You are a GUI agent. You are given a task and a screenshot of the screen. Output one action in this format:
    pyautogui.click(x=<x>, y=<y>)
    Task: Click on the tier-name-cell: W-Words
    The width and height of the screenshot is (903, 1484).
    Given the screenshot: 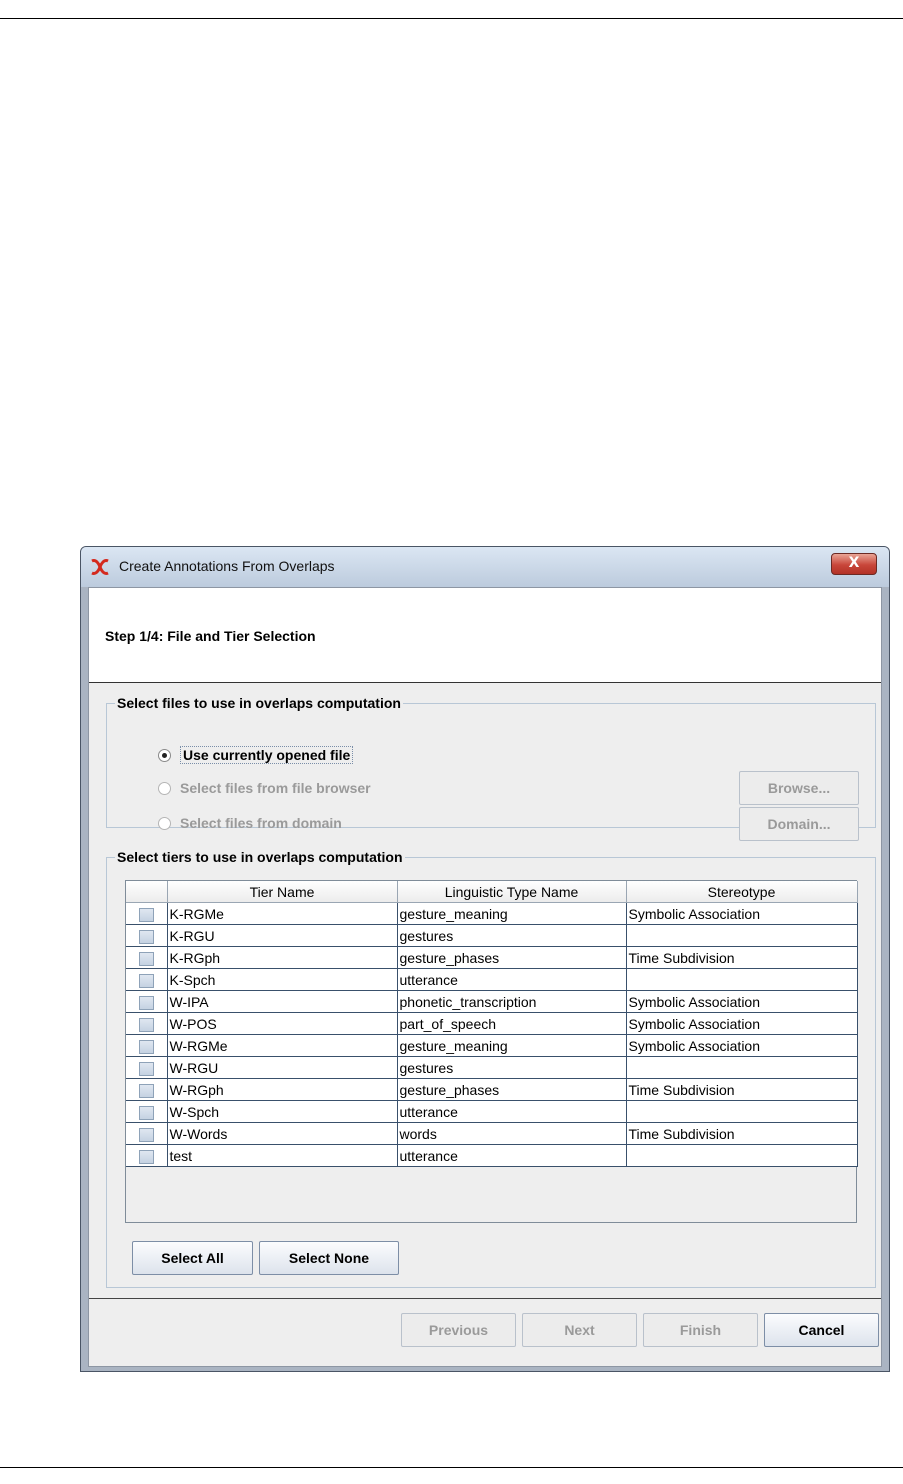 What is the action you would take?
    pyautogui.click(x=282, y=1133)
    